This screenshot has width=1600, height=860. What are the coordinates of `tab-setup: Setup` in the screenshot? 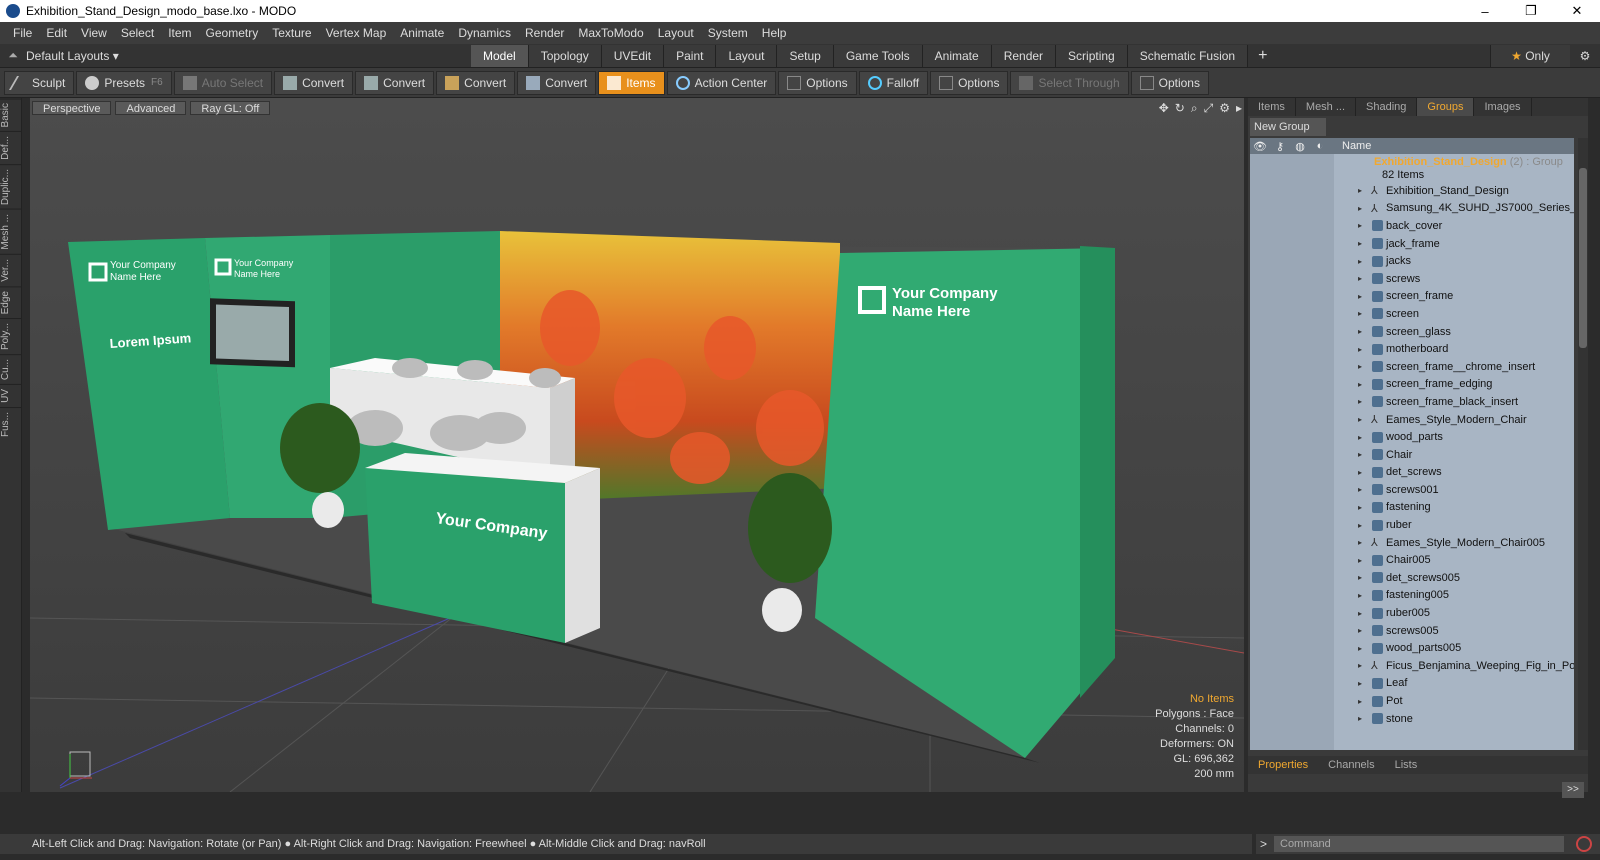 It's located at (805, 55).